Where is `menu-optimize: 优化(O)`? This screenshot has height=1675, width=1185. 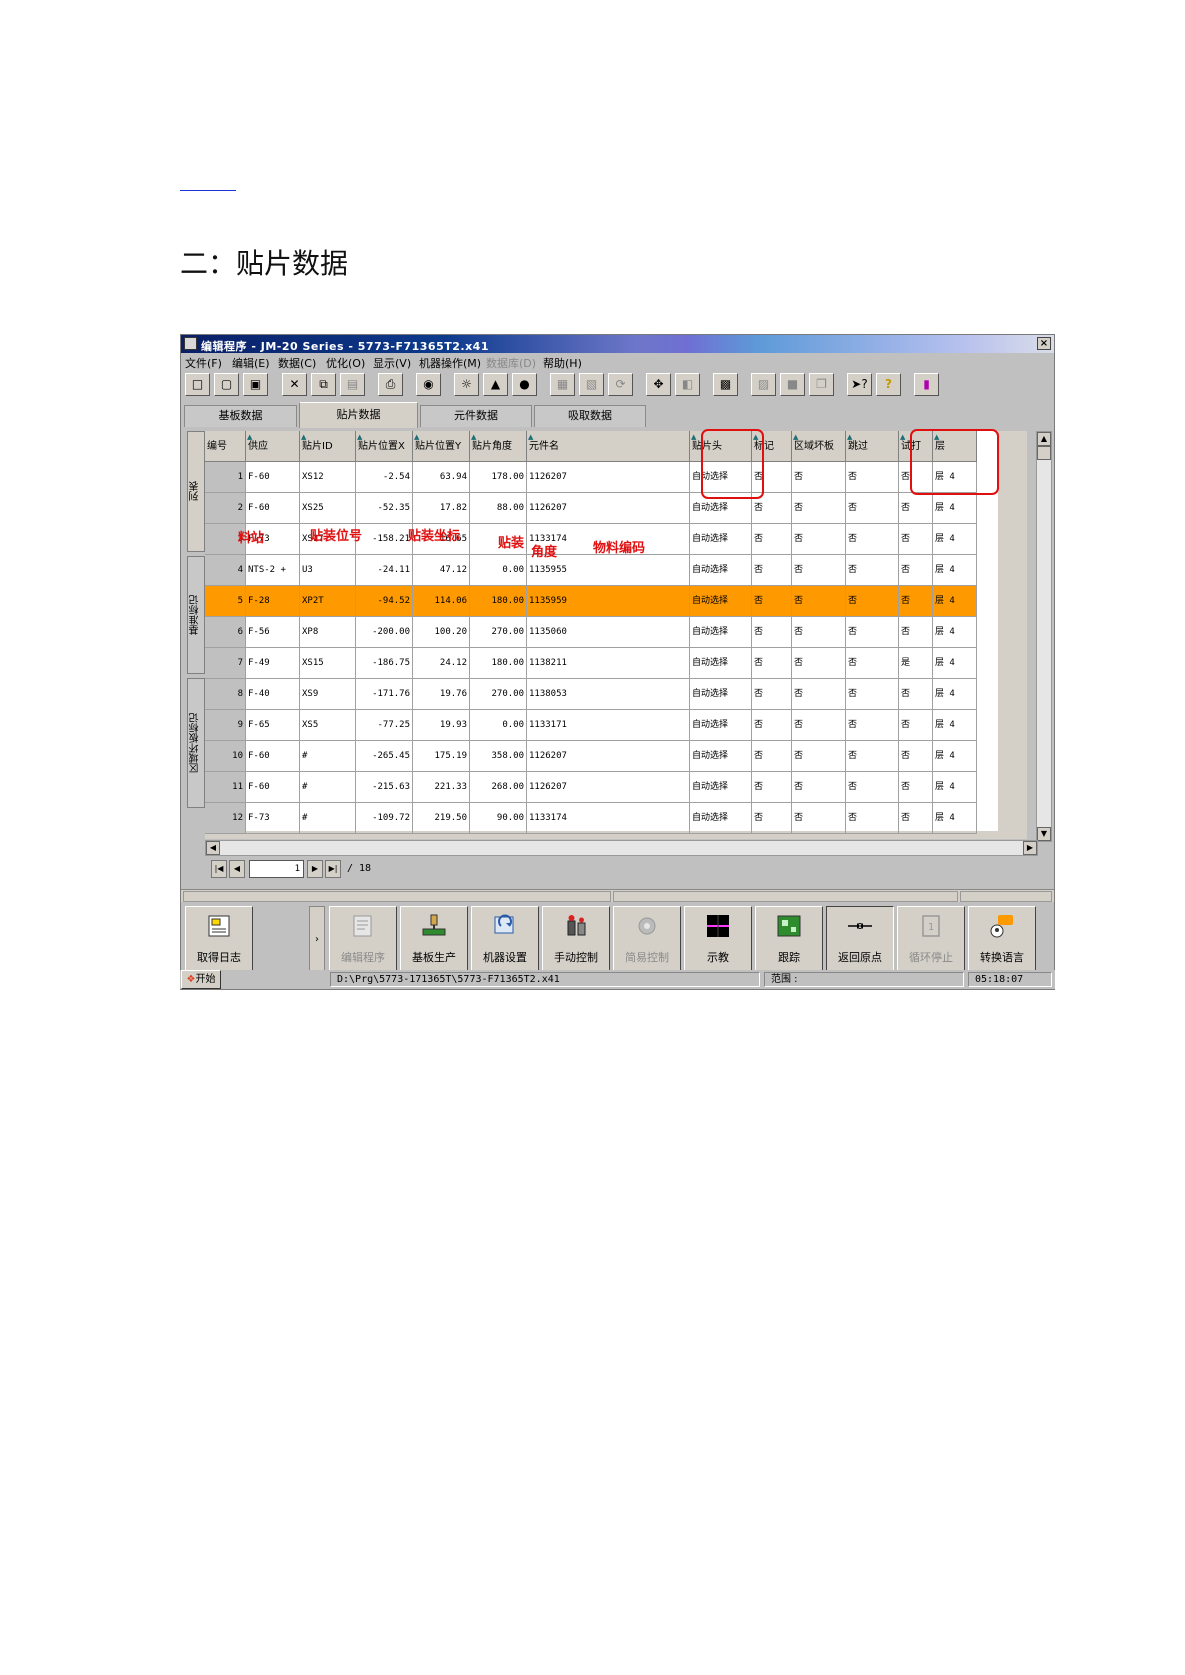
menu-optimize: 优化(O) is located at coordinates (345, 363).